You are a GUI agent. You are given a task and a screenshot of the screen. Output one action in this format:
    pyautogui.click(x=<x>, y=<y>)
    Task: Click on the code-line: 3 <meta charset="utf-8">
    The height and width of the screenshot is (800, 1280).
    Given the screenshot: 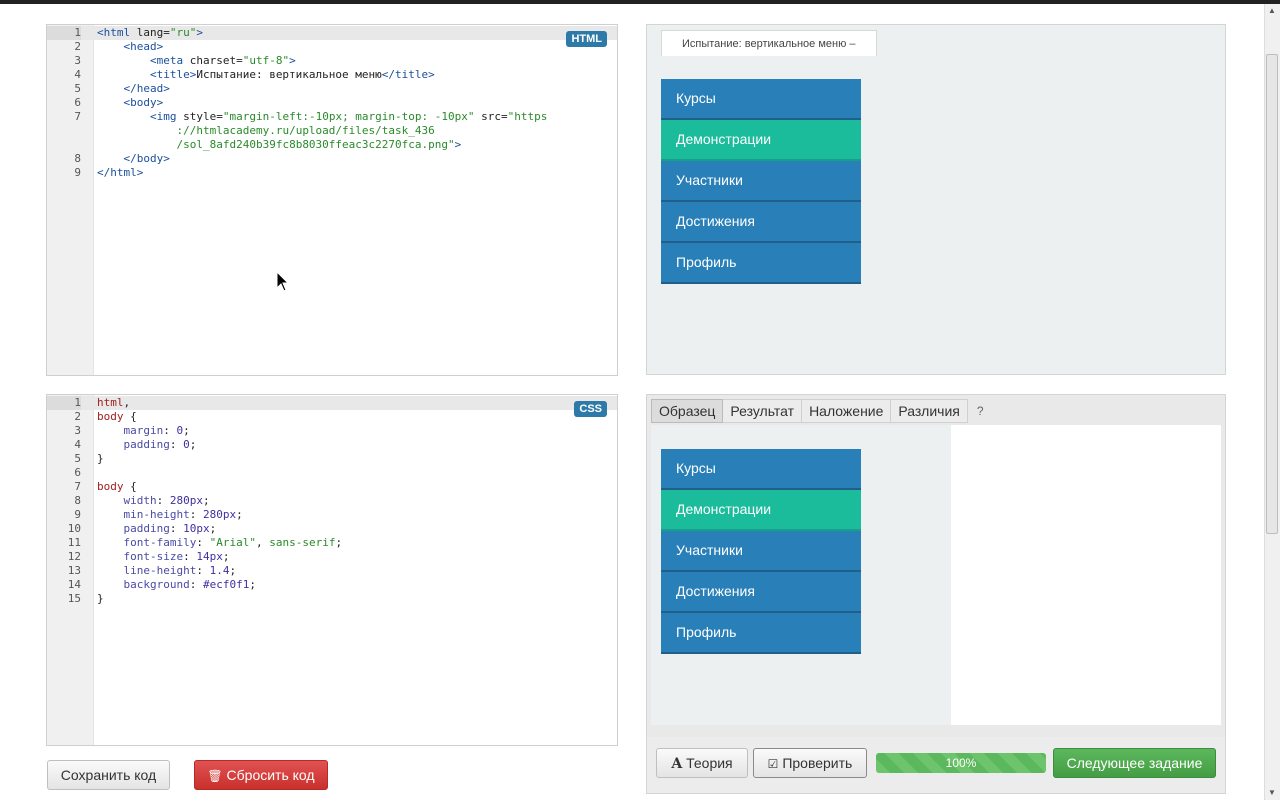 What is the action you would take?
    pyautogui.click(x=332, y=61)
    